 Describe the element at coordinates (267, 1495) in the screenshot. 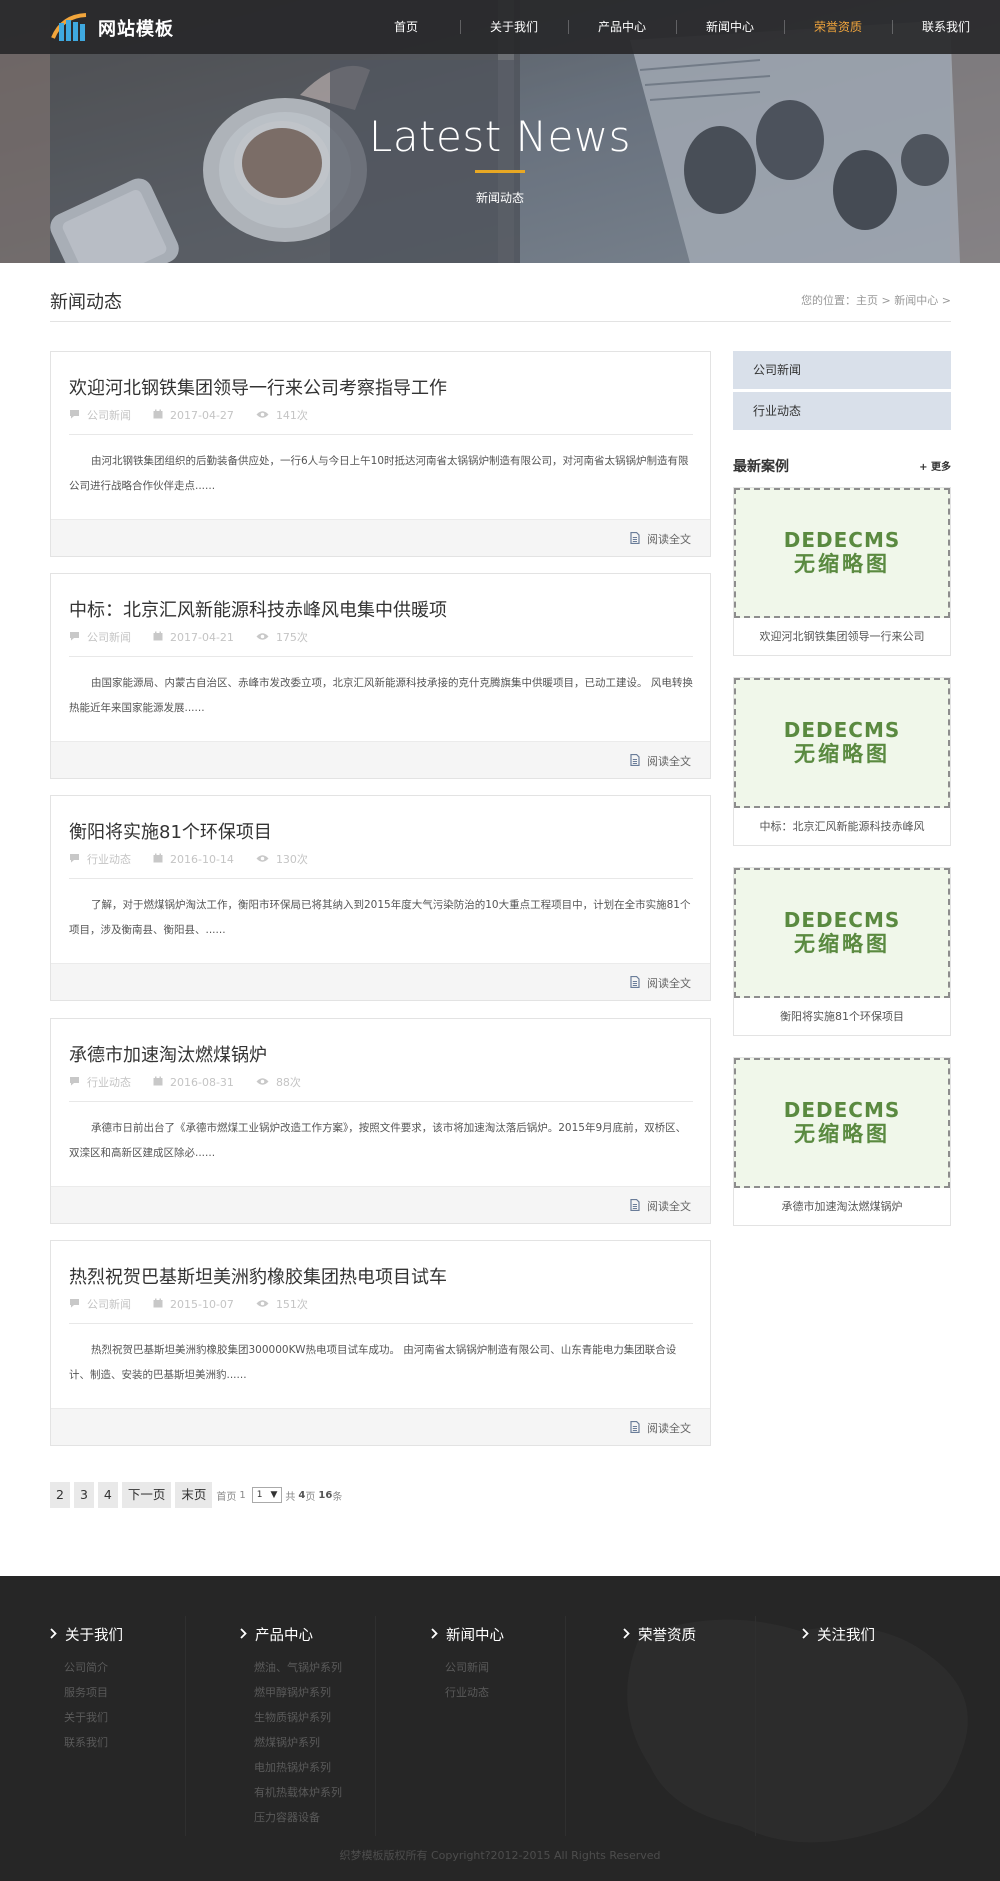

I see `page-select: 1 ▼` at that location.